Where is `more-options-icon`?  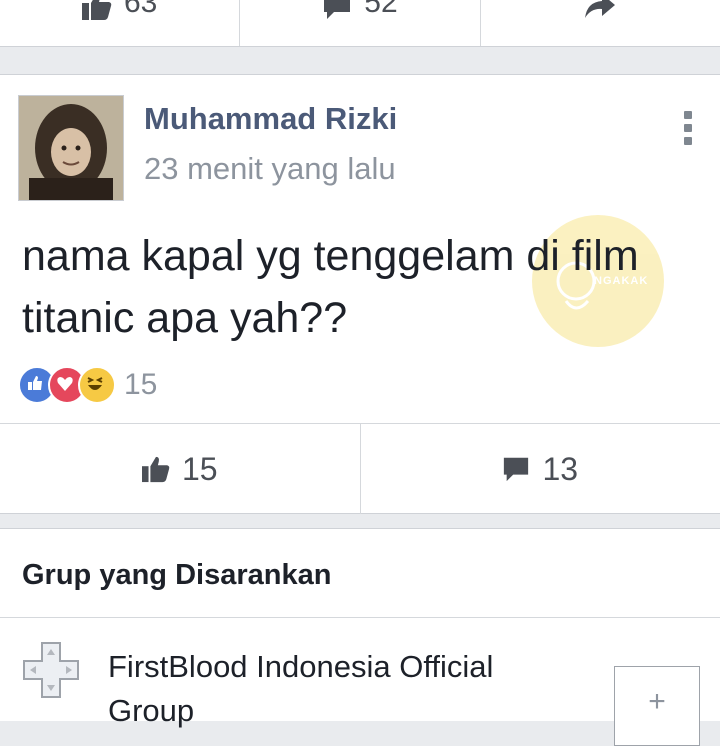
more-options-icon is located at coordinates (688, 131).